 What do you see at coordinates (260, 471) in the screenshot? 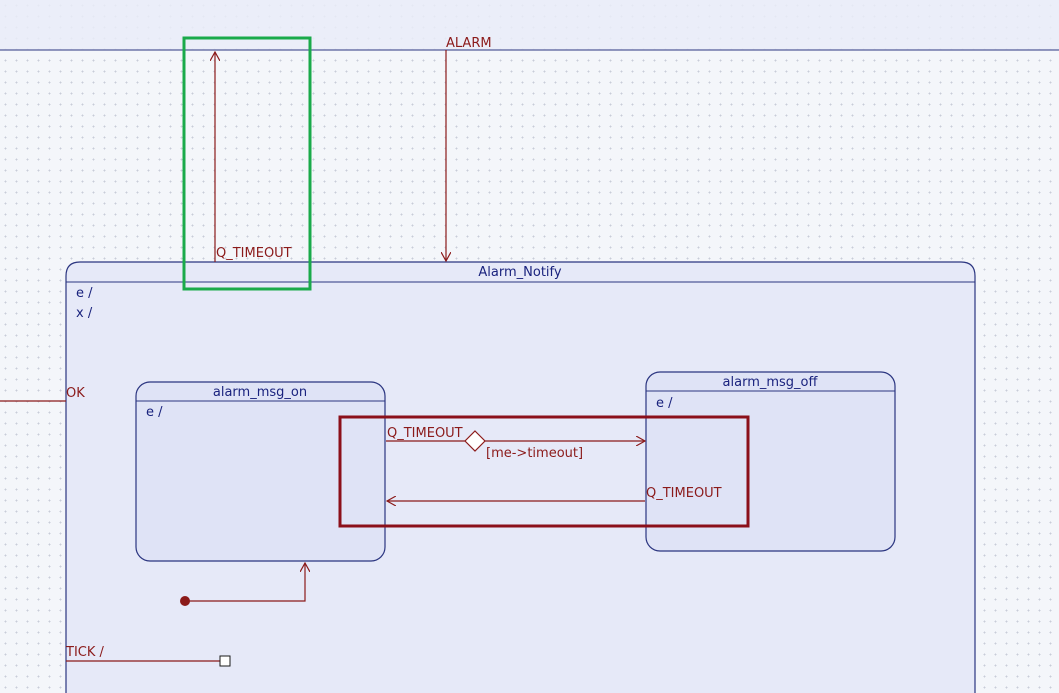
I see `state-alarm-msg-on: alarm_msg_on e /` at bounding box center [260, 471].